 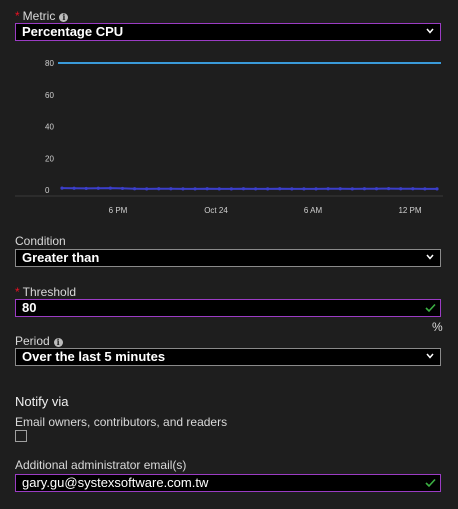 I want to click on threshold-unit: %, so click(x=437, y=327).